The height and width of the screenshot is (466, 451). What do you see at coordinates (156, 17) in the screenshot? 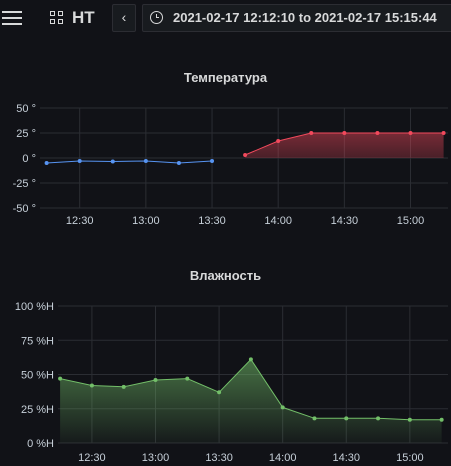
I see `clock-icon` at bounding box center [156, 17].